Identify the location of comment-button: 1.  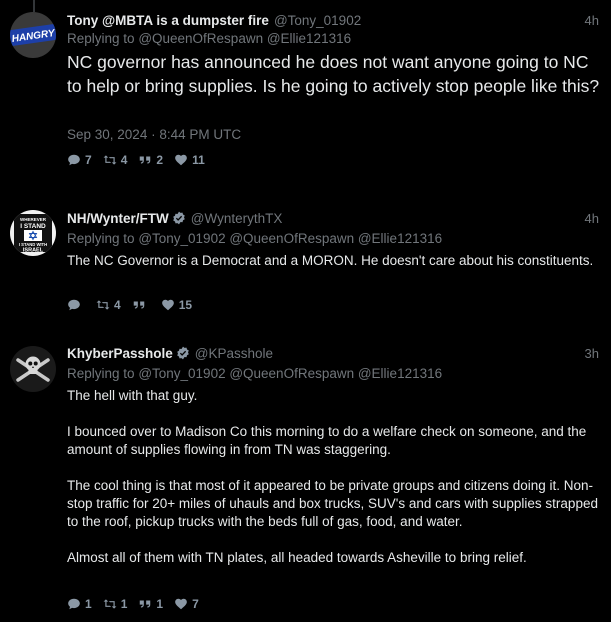
(79, 604).